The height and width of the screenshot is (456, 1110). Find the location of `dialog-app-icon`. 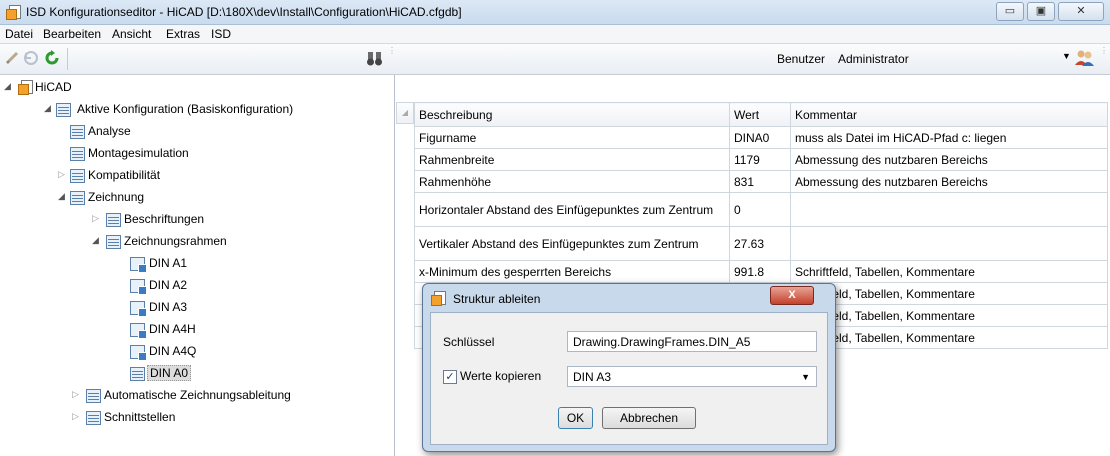

dialog-app-icon is located at coordinates (438, 298).